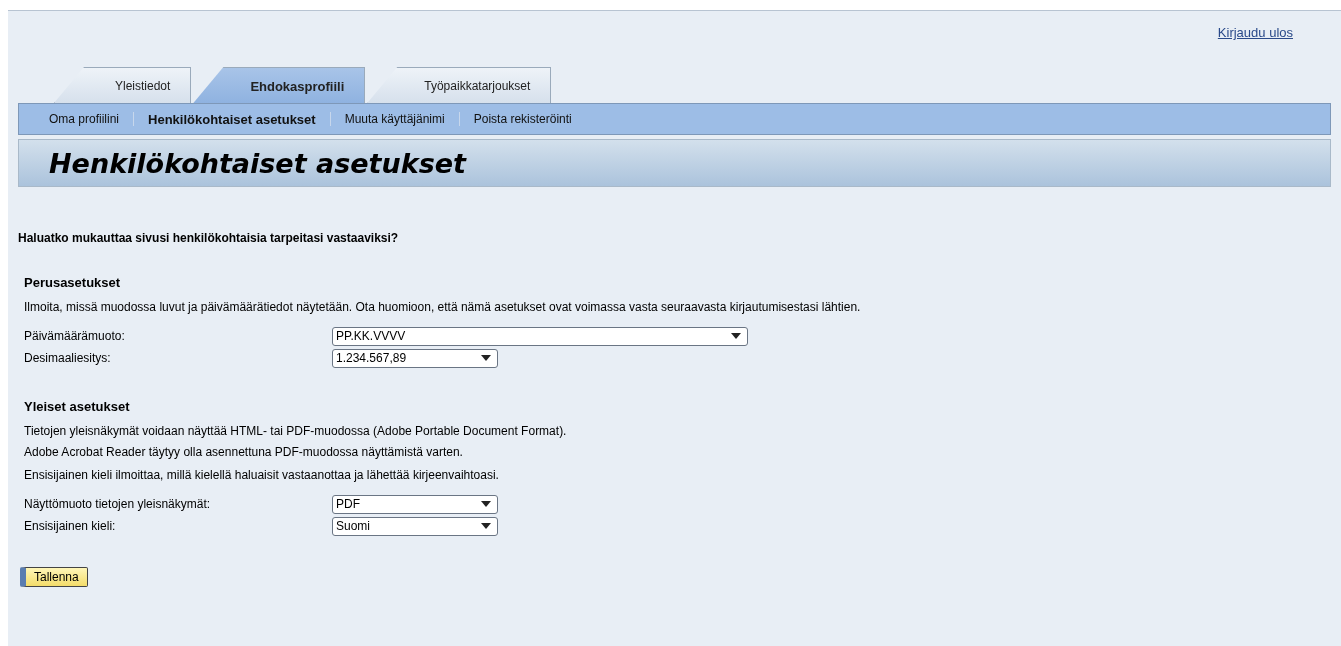 This screenshot has width=1341, height=646. Describe the element at coordinates (415, 358) in the screenshot. I see `dropdown-field: 1.234.567,89` at that location.